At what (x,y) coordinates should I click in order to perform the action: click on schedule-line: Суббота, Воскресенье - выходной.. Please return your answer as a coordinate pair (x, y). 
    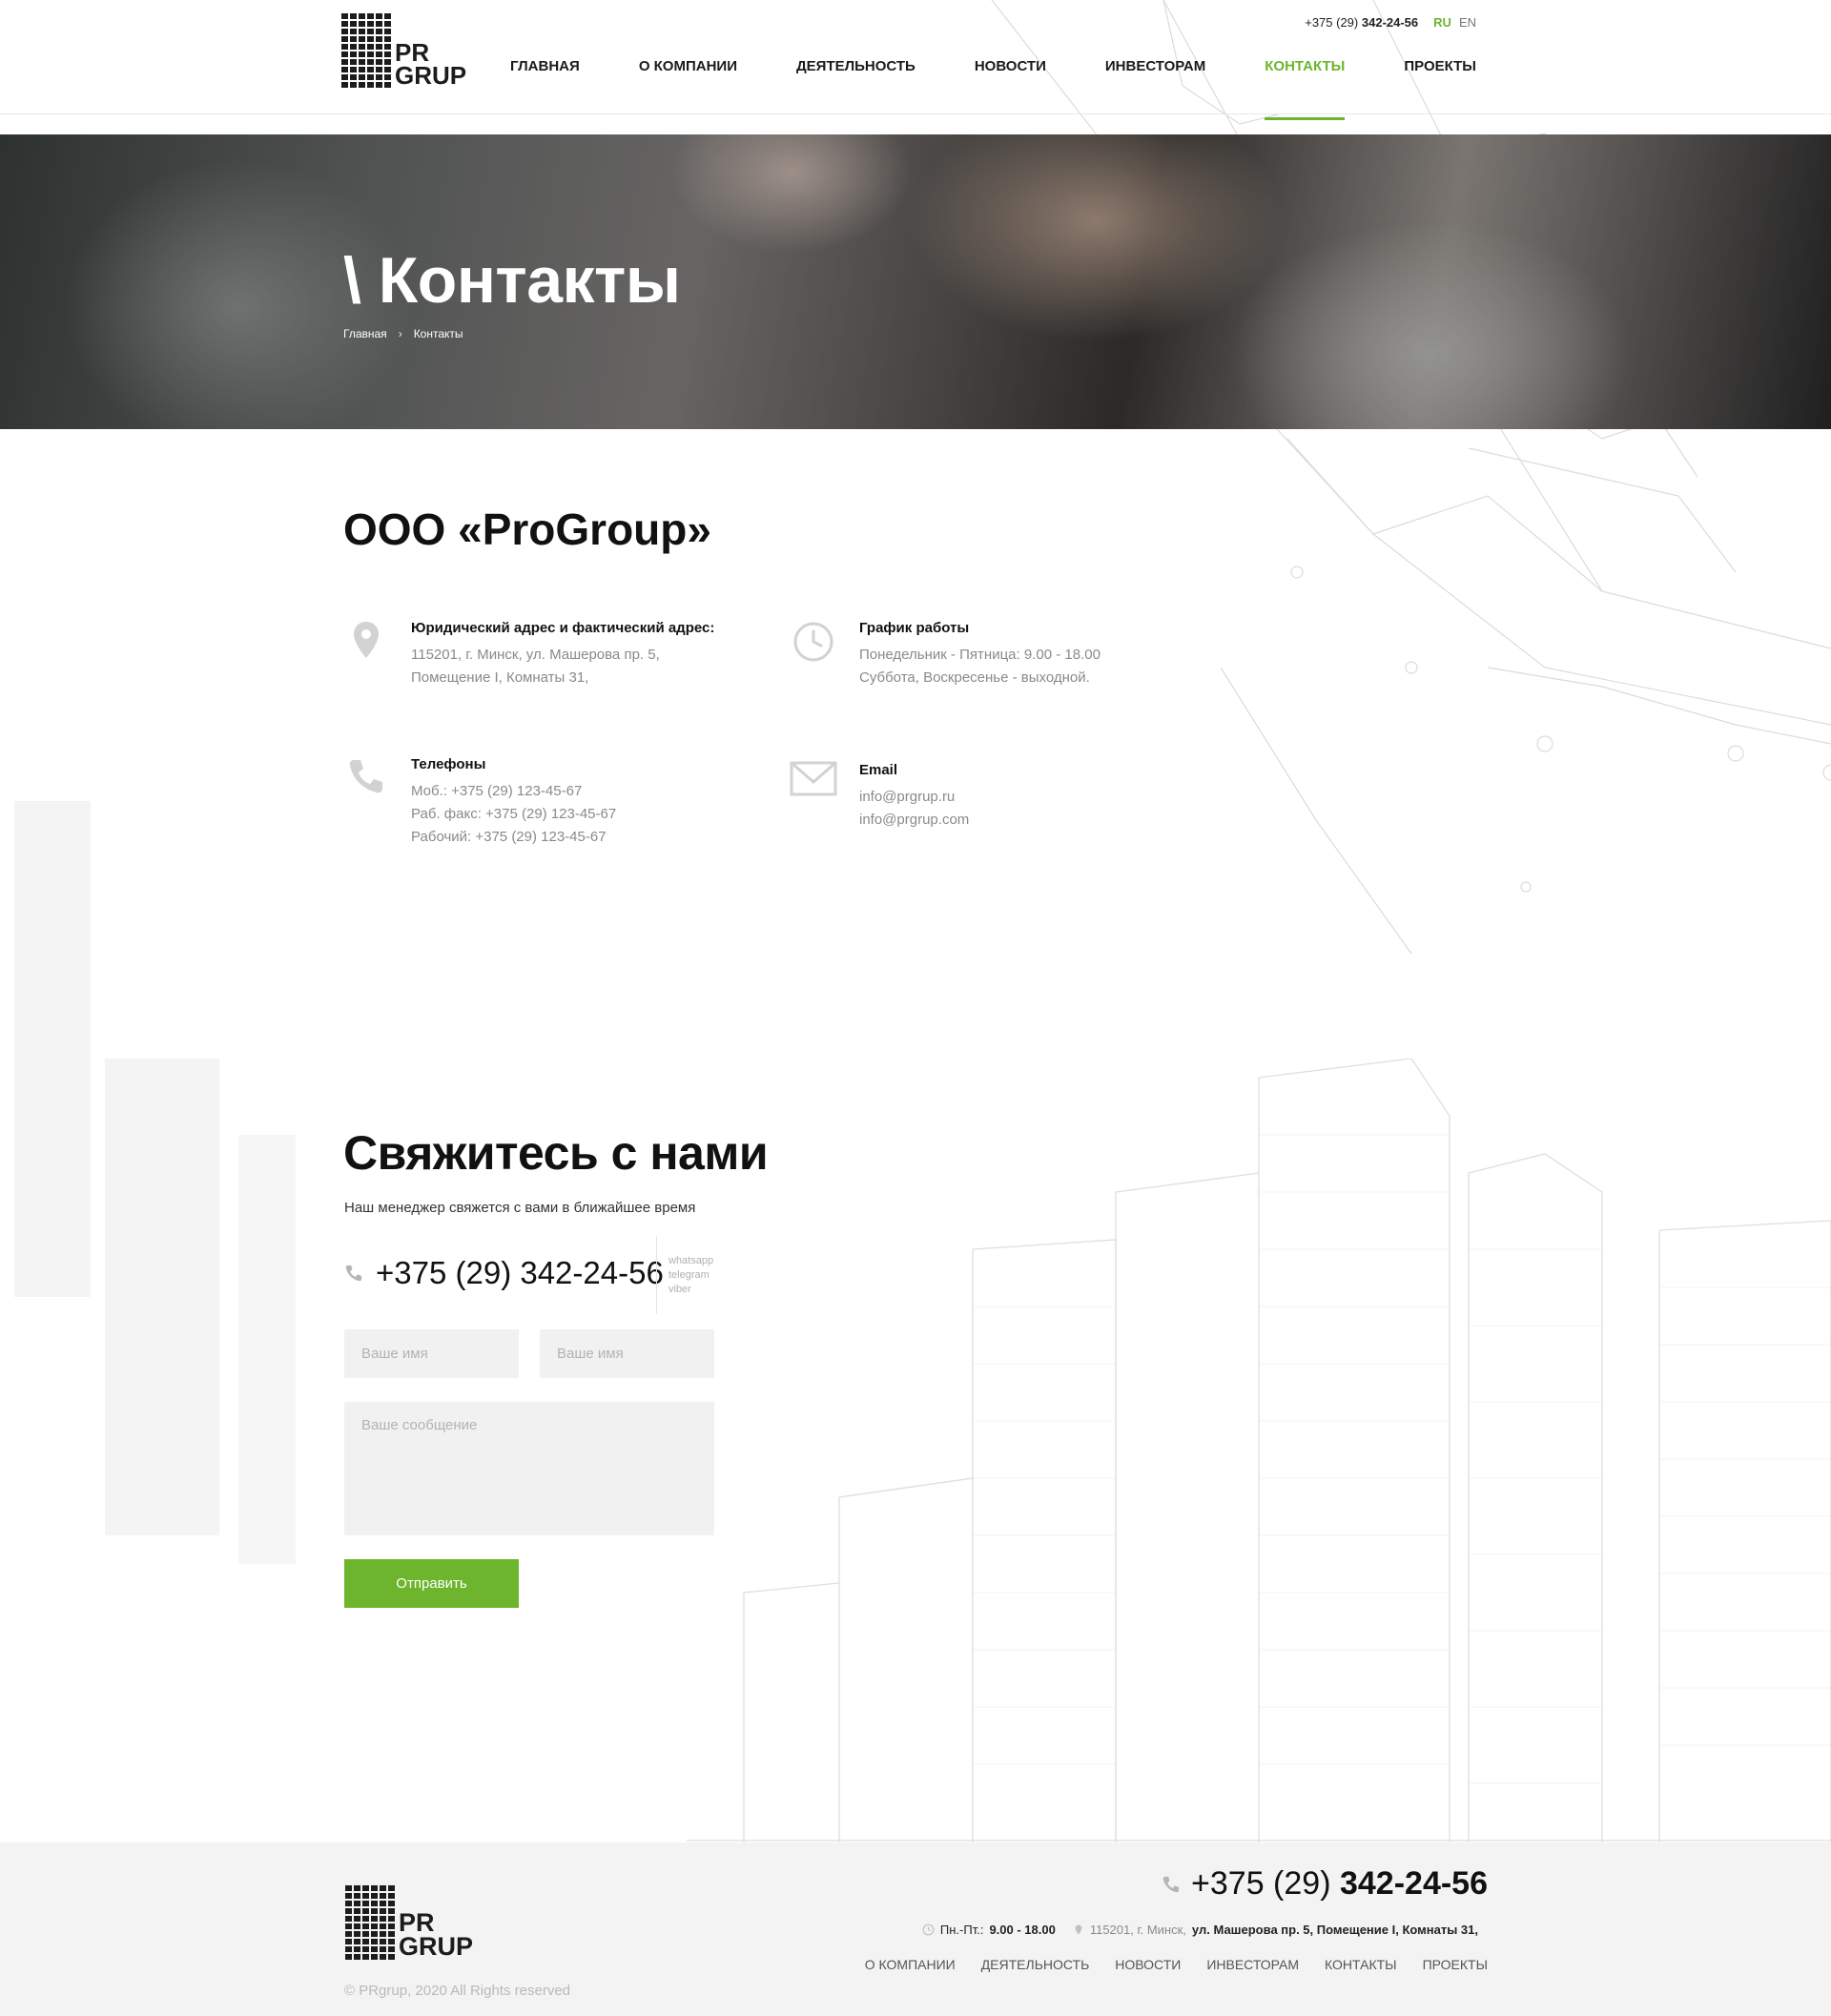
    Looking at the image, I should click on (974, 677).